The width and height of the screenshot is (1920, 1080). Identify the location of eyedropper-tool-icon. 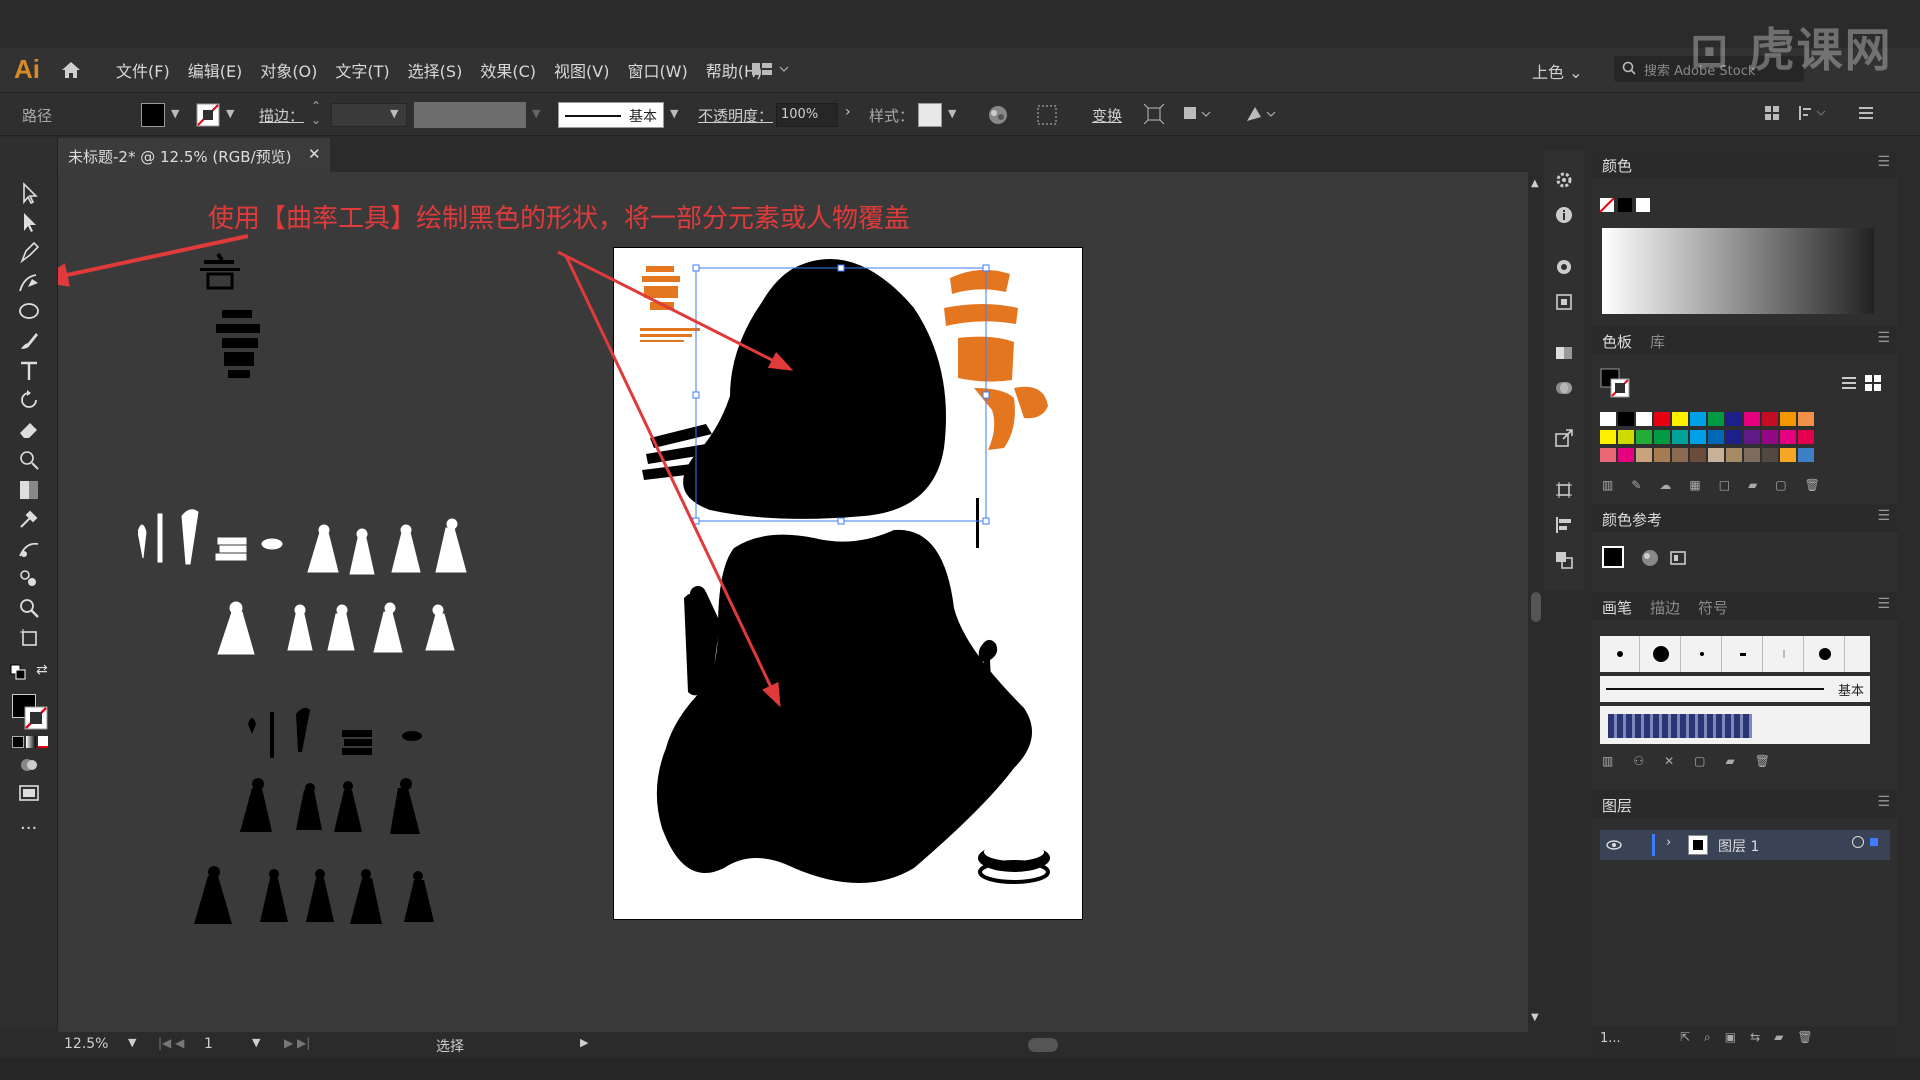
(29, 519).